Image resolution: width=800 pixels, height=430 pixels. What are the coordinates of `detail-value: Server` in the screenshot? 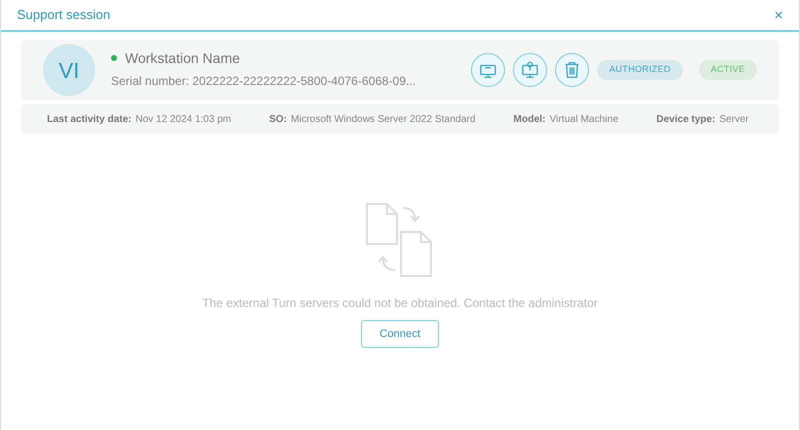 It's located at (734, 119).